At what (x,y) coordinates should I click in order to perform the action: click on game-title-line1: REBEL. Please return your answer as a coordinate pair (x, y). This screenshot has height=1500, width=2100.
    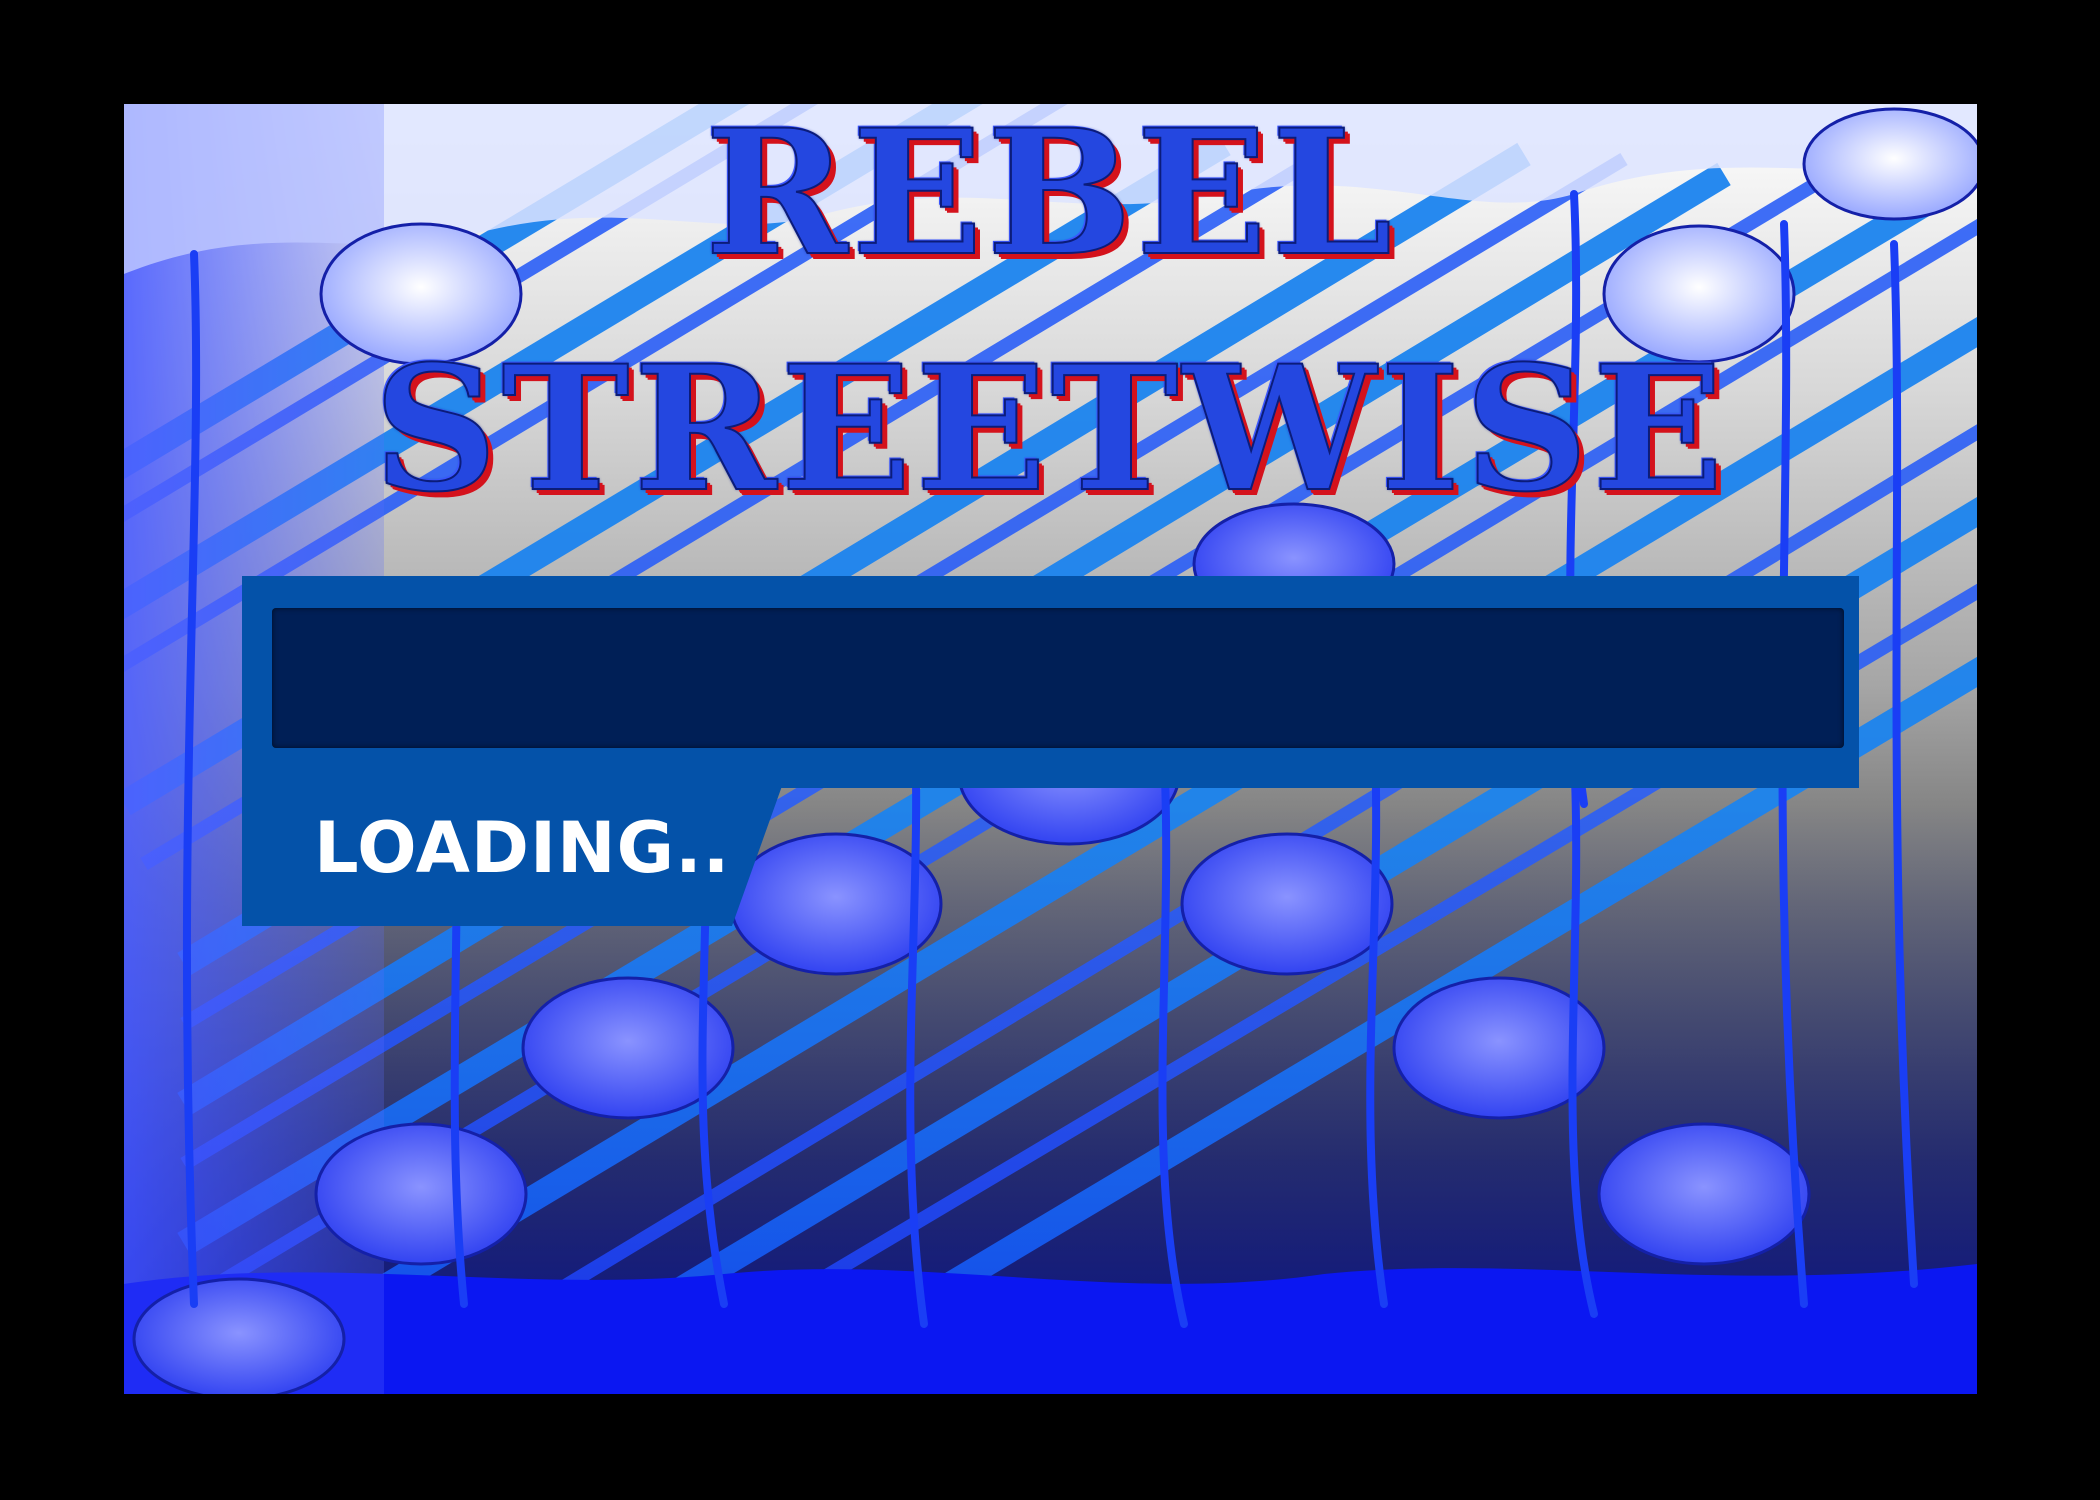
    Looking at the image, I should click on (1050, 199).